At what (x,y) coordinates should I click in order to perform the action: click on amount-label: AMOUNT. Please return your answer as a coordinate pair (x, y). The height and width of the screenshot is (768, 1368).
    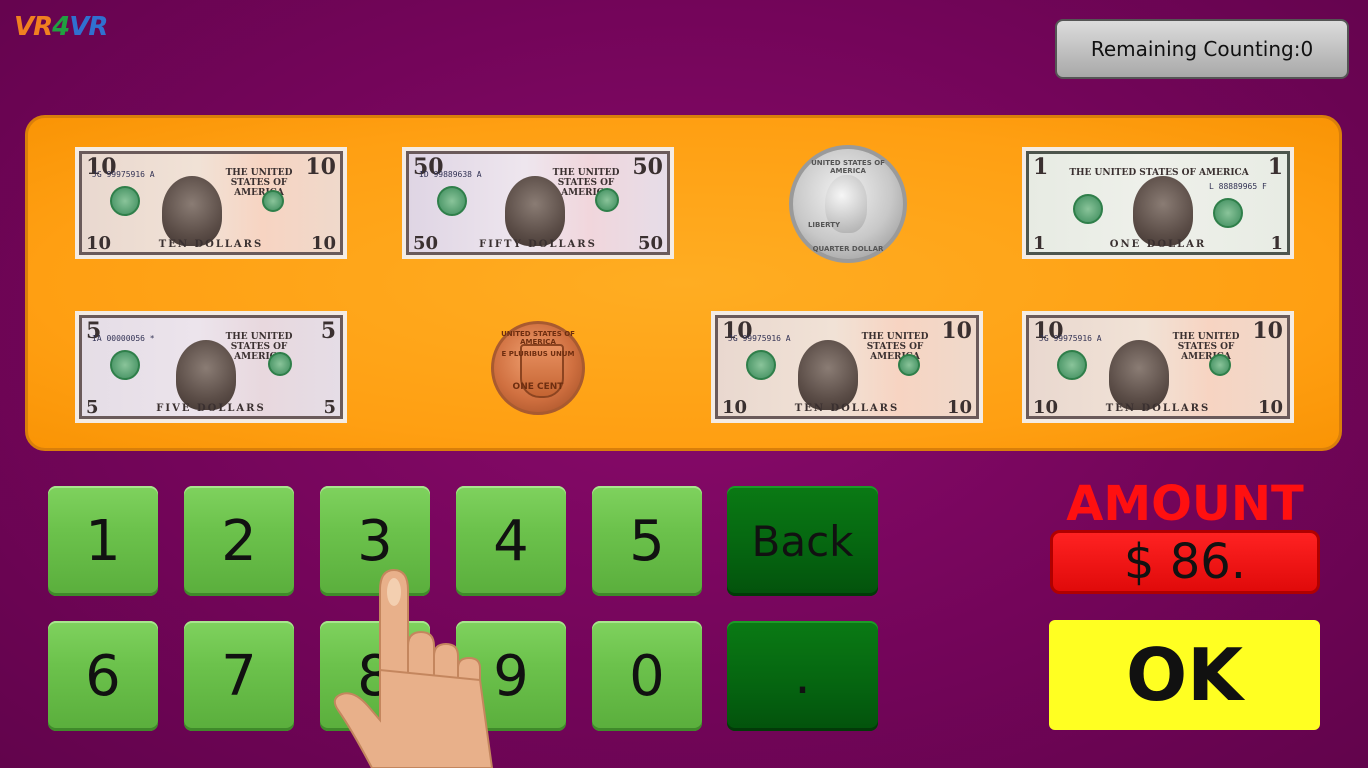
    Looking at the image, I should click on (1185, 504).